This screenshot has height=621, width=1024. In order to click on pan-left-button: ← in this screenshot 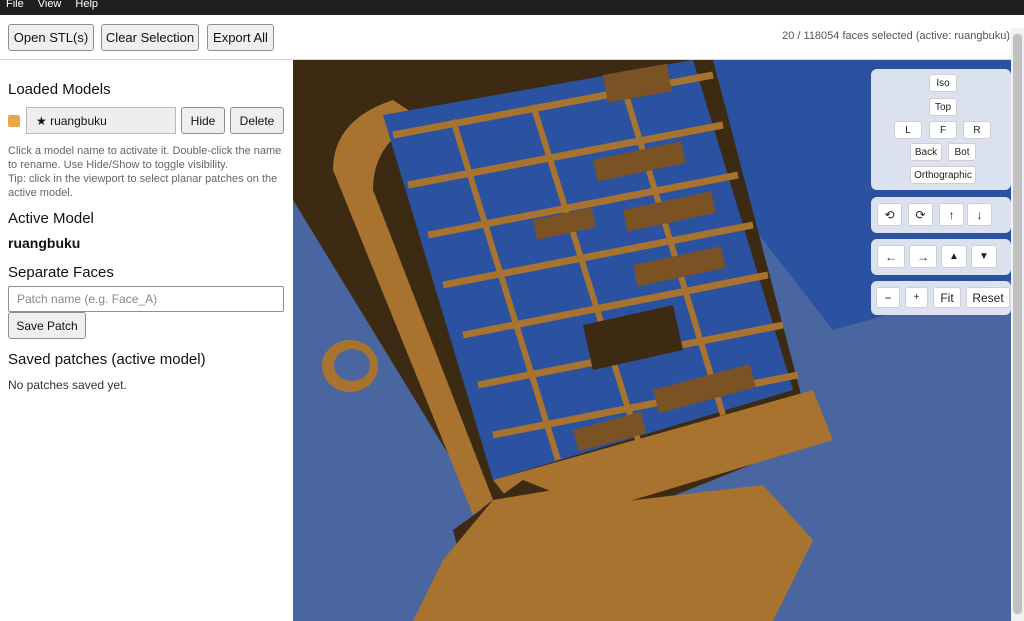, I will do `click(891, 256)`.